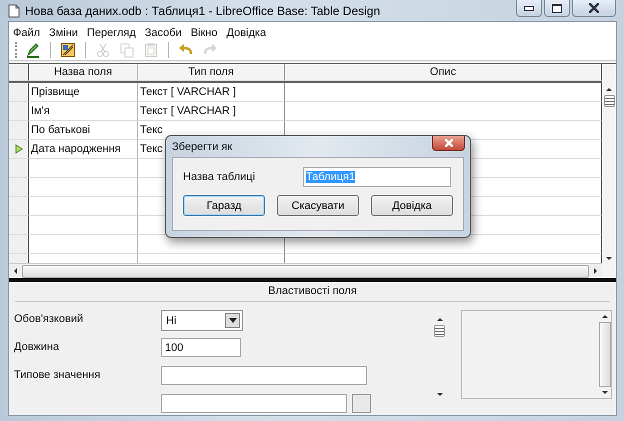 This screenshot has height=421, width=624. What do you see at coordinates (202, 11) in the screenshot?
I see `window-title: Нова база даних.odb : Таблиця1 - LibreOffice Base: Table Design` at bounding box center [202, 11].